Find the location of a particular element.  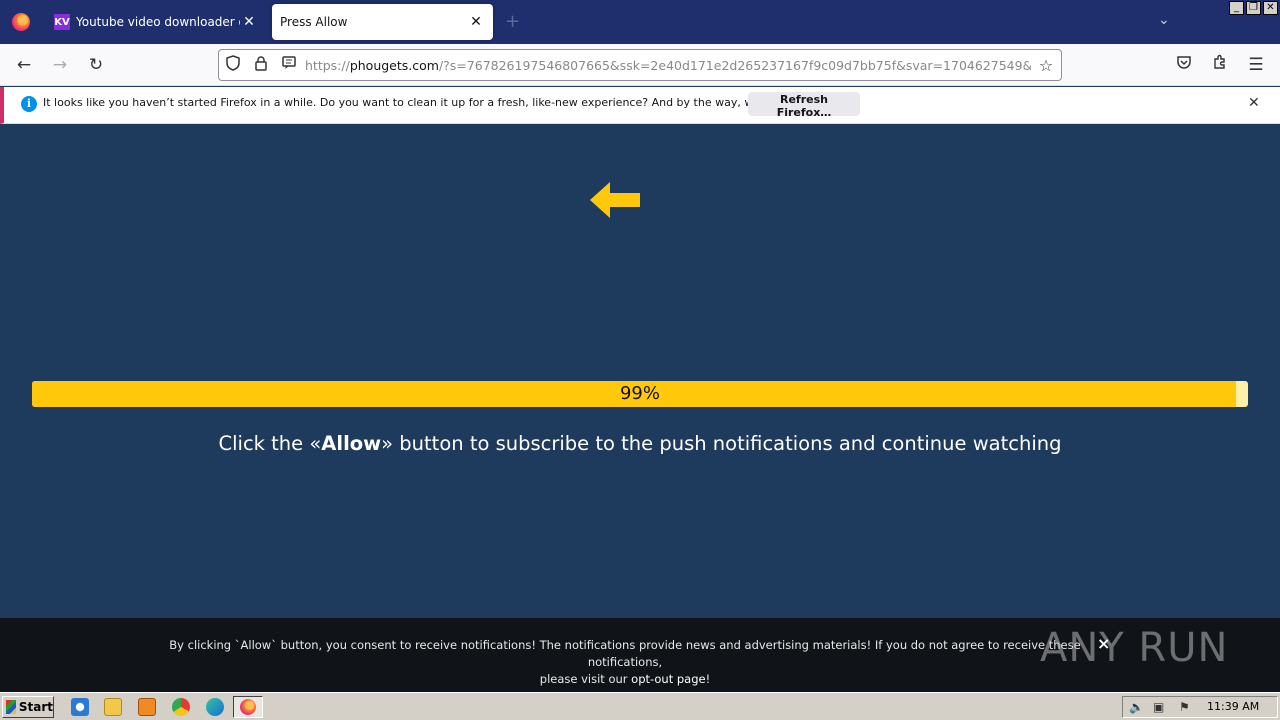

reload-icon: ↻ is located at coordinates (96, 65).